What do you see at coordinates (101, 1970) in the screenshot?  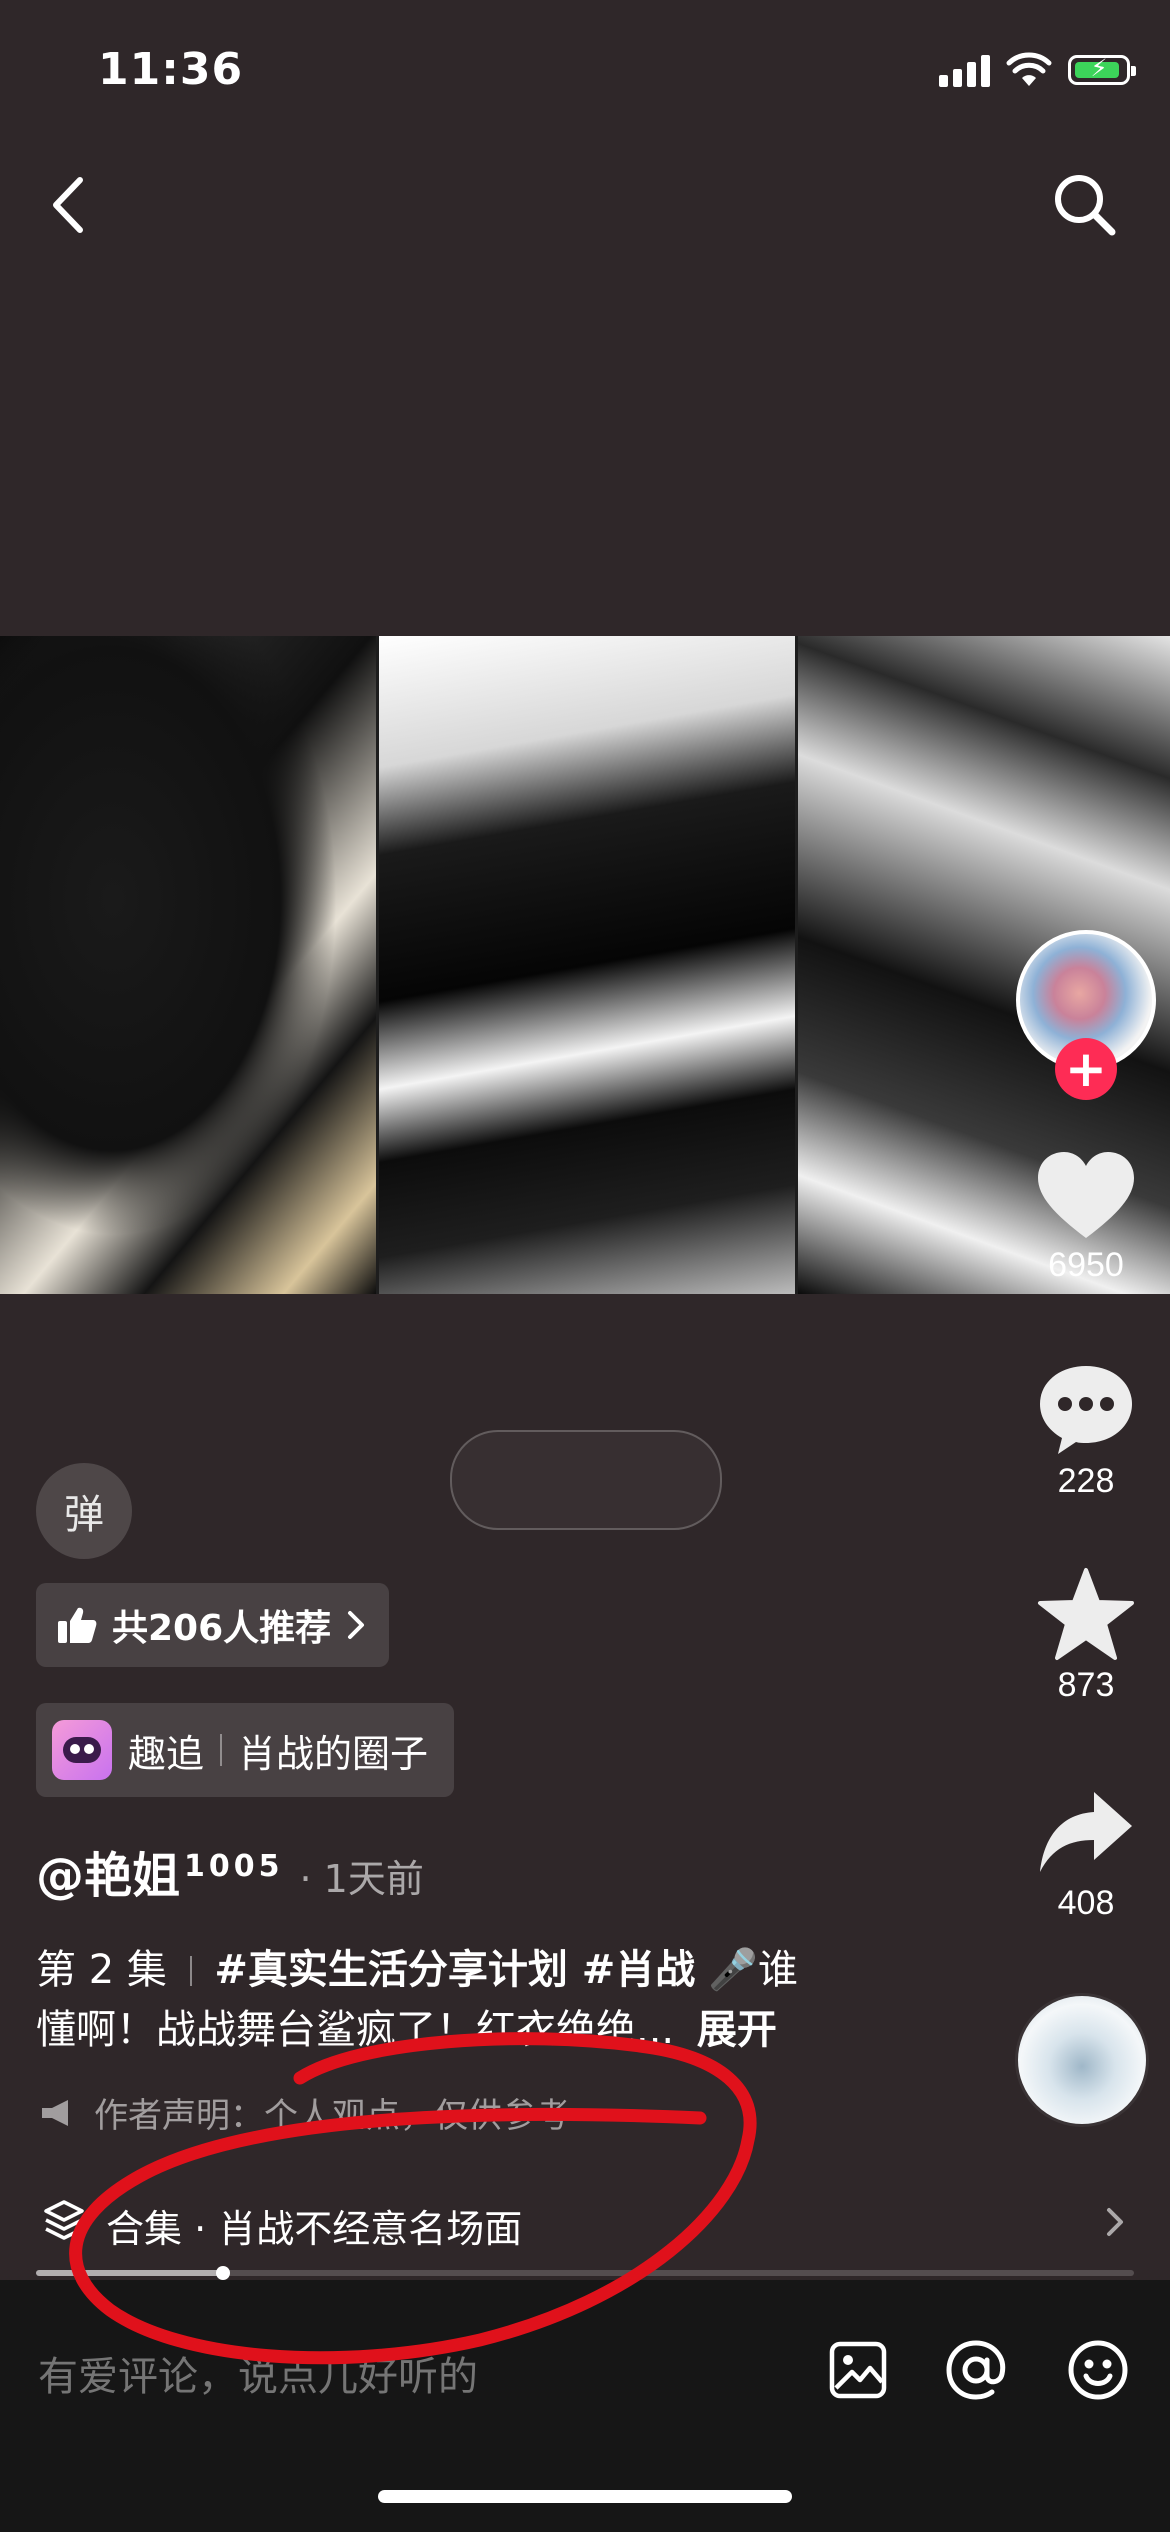 I see `episode-label: 第 2 集` at bounding box center [101, 1970].